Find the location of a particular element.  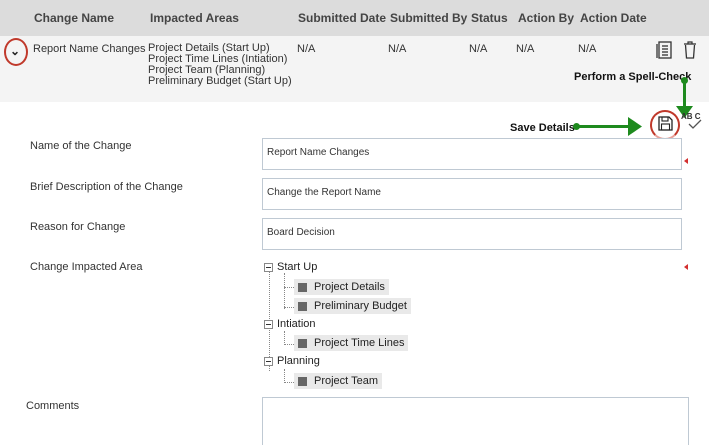

tree-leaf-preliminary-budget: Preliminary Budget is located at coordinates (352, 306).